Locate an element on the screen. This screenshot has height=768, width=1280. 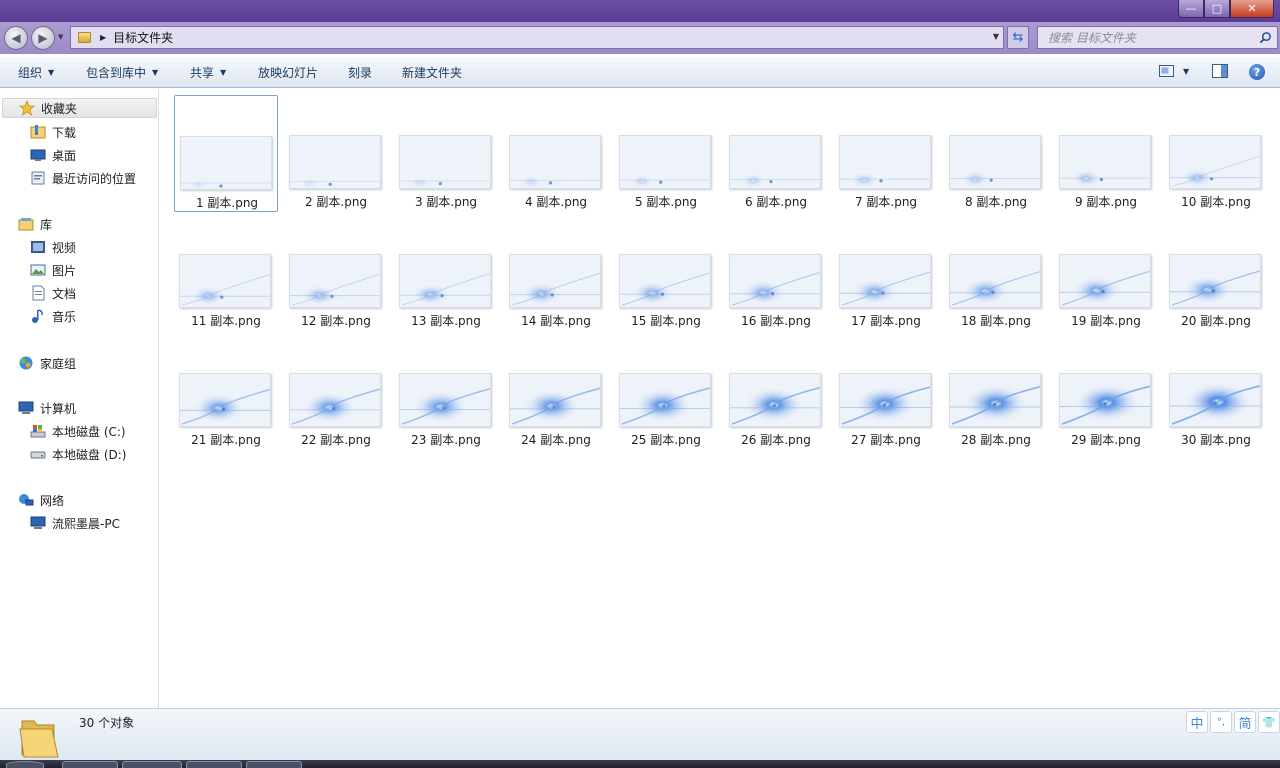
nav-favorites: 收藏夹 is located at coordinates (79, 108).